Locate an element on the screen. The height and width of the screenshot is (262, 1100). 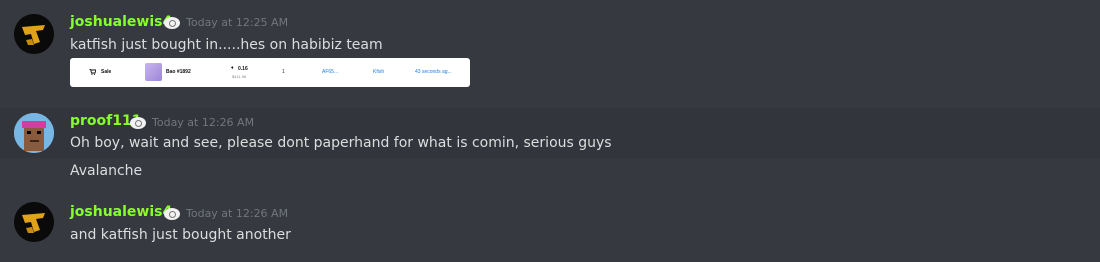
to-address: Kfish is located at coordinates (378, 72).